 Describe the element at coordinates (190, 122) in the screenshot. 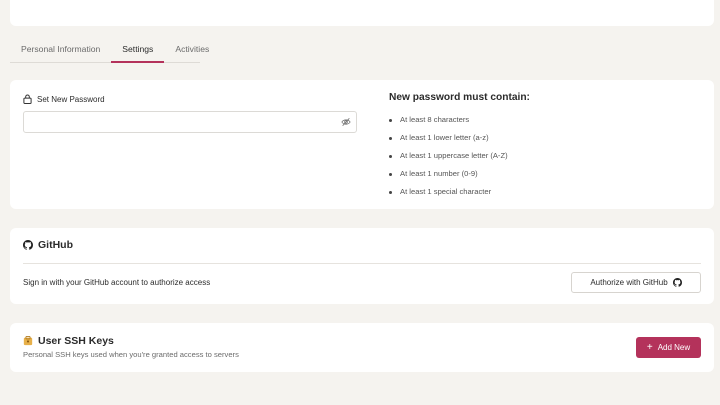

I see `new-password-input` at that location.